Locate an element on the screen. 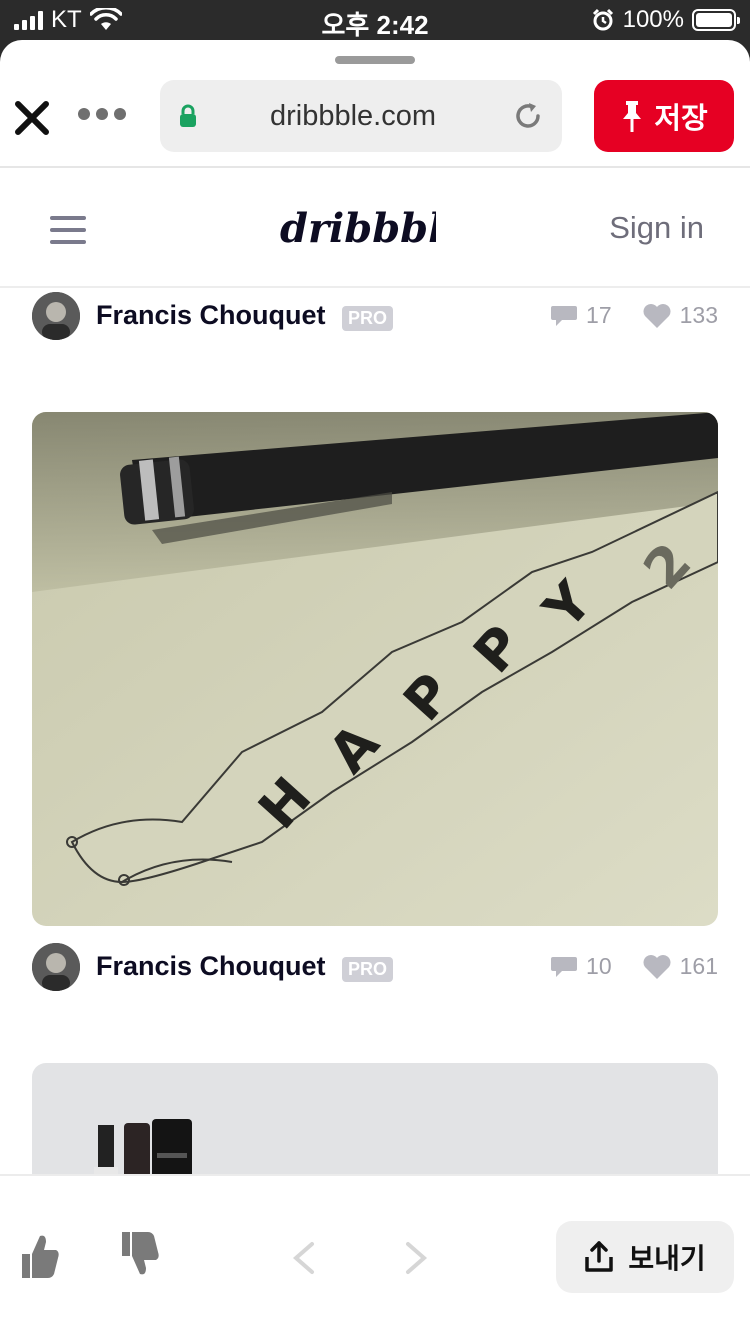 The image size is (750, 1334). hamburger-menu-icon is located at coordinates (68, 230).